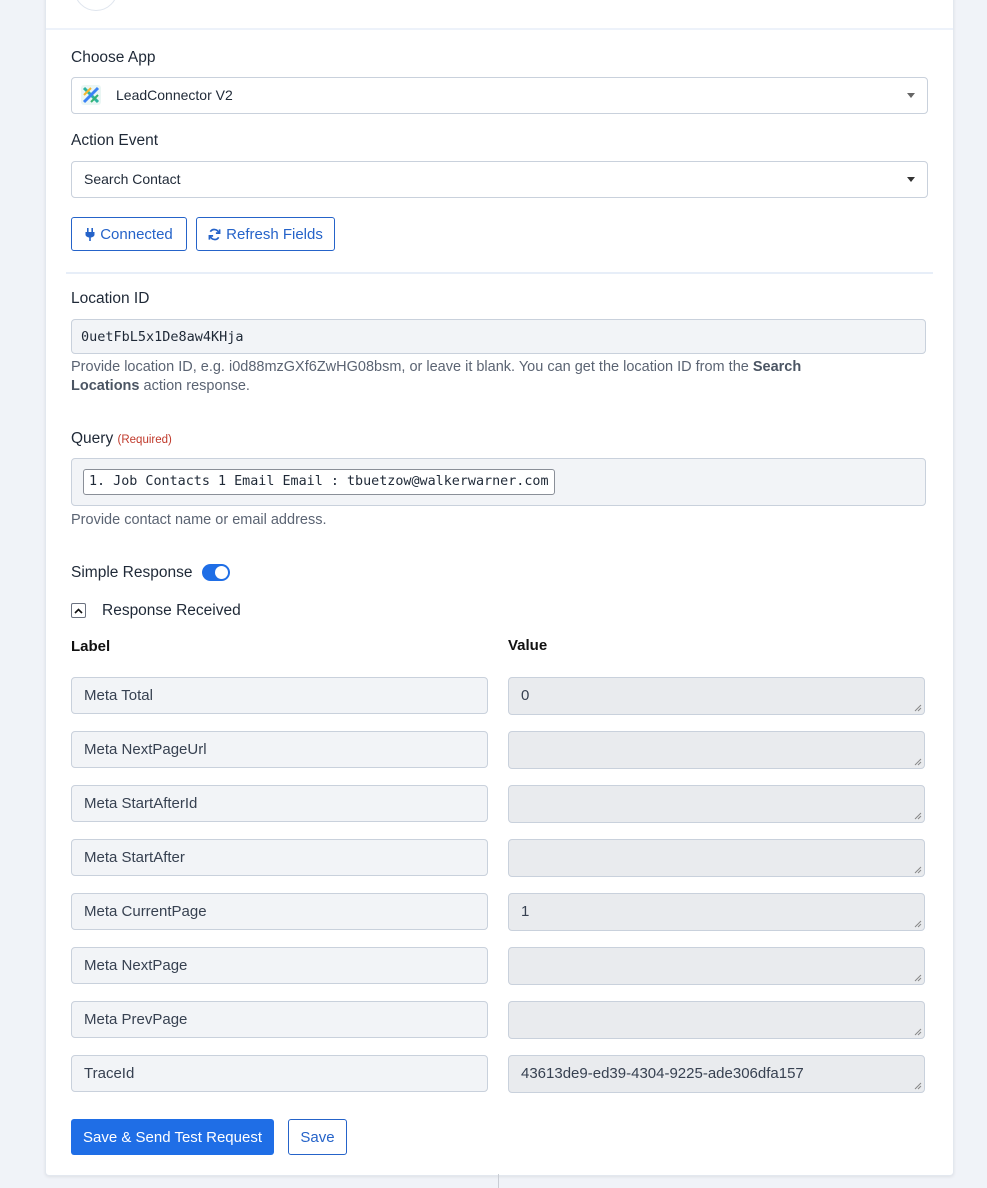 Image resolution: width=987 pixels, height=1188 pixels. What do you see at coordinates (91, 646) in the screenshot?
I see `label-column-header: Label` at bounding box center [91, 646].